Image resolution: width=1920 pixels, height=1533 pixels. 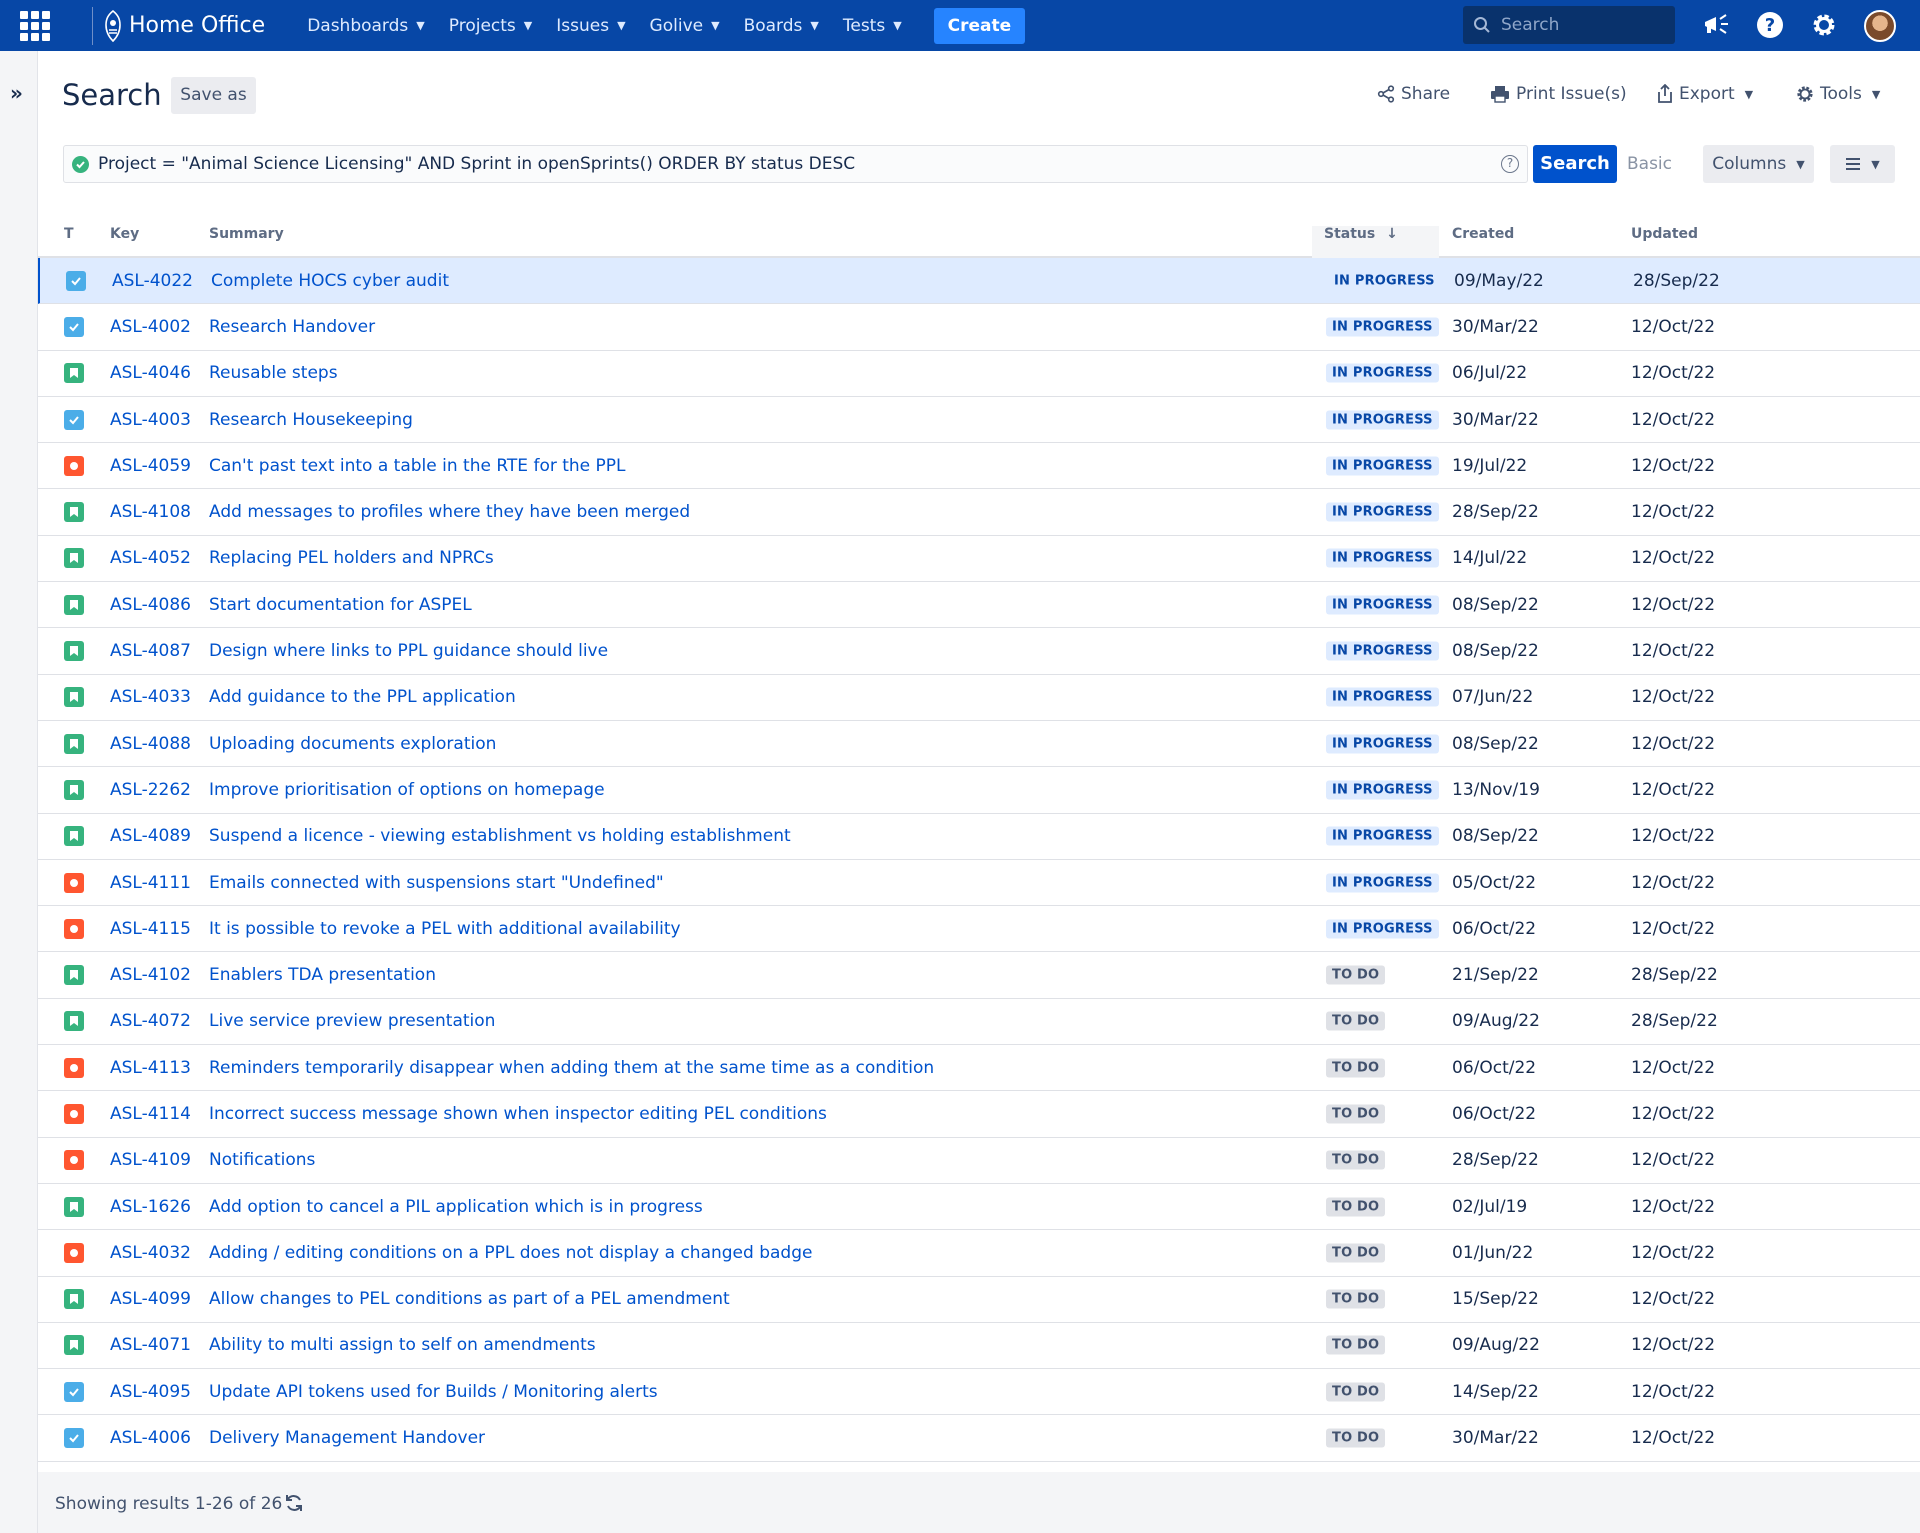 What do you see at coordinates (150, 1438) in the screenshot?
I see `issue-key-link: ASL-4006` at bounding box center [150, 1438].